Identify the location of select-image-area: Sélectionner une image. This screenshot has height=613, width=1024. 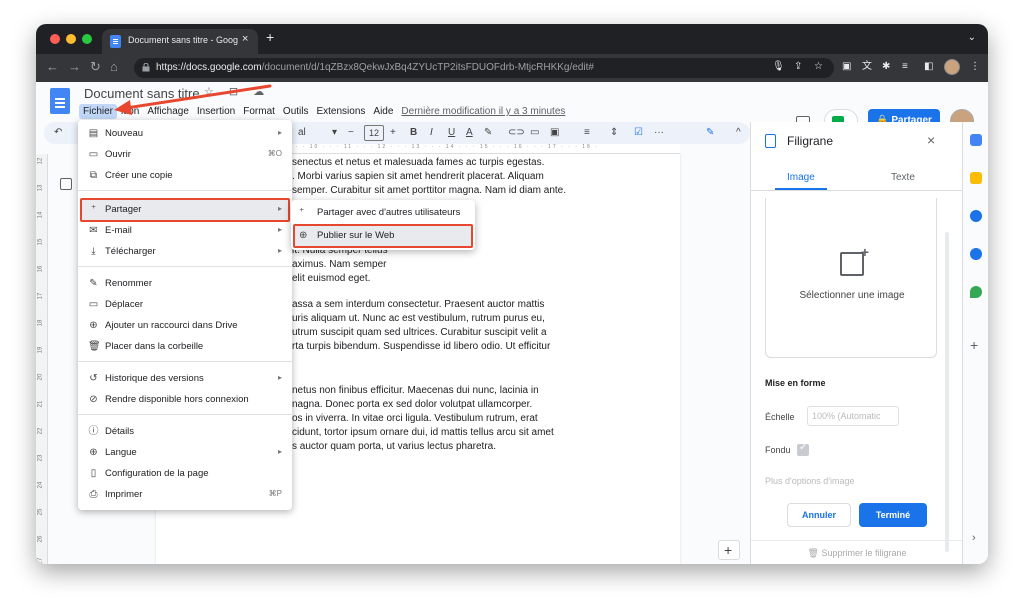
(851, 278).